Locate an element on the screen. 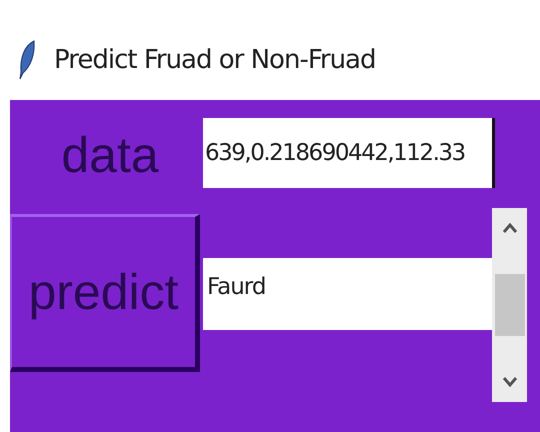  scrollbar is located at coordinates (509, 305).